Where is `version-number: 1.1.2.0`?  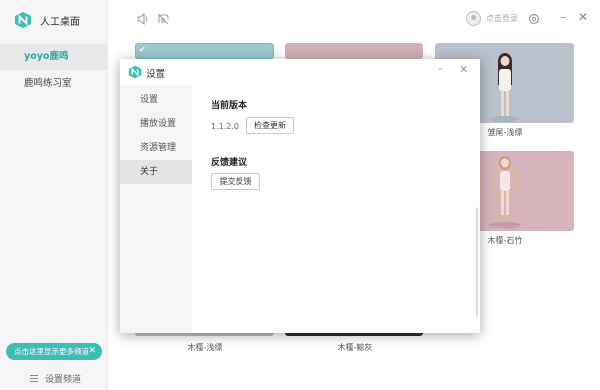 version-number: 1.1.2.0 is located at coordinates (225, 126).